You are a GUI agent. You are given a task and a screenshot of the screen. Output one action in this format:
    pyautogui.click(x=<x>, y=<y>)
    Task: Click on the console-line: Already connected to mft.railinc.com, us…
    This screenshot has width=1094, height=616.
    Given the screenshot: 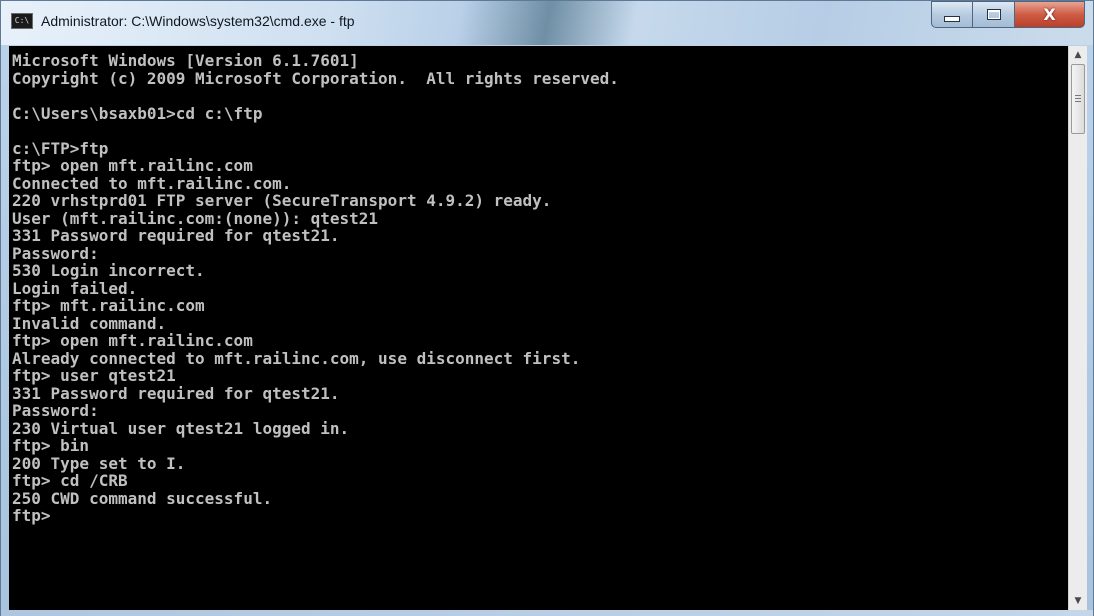 What is the action you would take?
    pyautogui.click(x=296, y=358)
    